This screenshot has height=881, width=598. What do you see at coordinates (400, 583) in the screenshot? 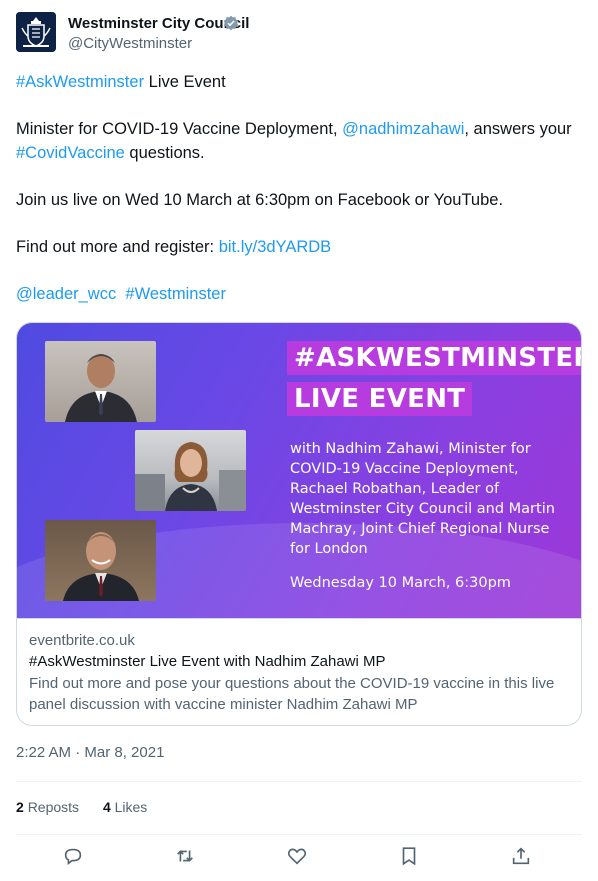
I see `promo-date: Wednesday 10 March, 6:30pm` at bounding box center [400, 583].